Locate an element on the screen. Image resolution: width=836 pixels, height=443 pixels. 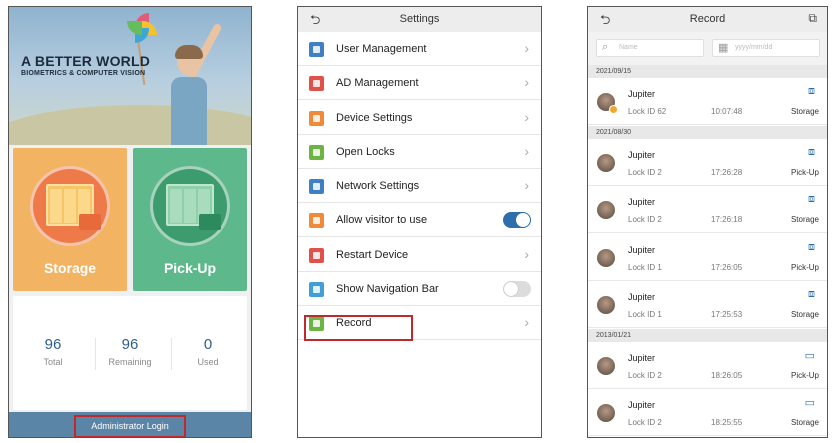
record-lock-id: Lock ID 2 is located at coordinates (645, 422).